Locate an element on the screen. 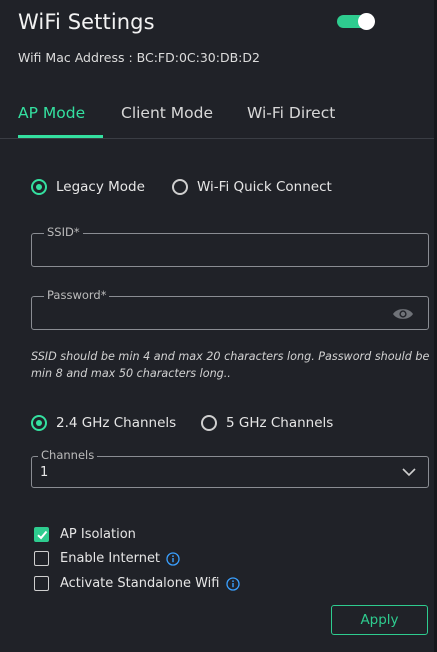  radio-wifi-quick-connect: Wi-Fi Quick Connect is located at coordinates (252, 187).